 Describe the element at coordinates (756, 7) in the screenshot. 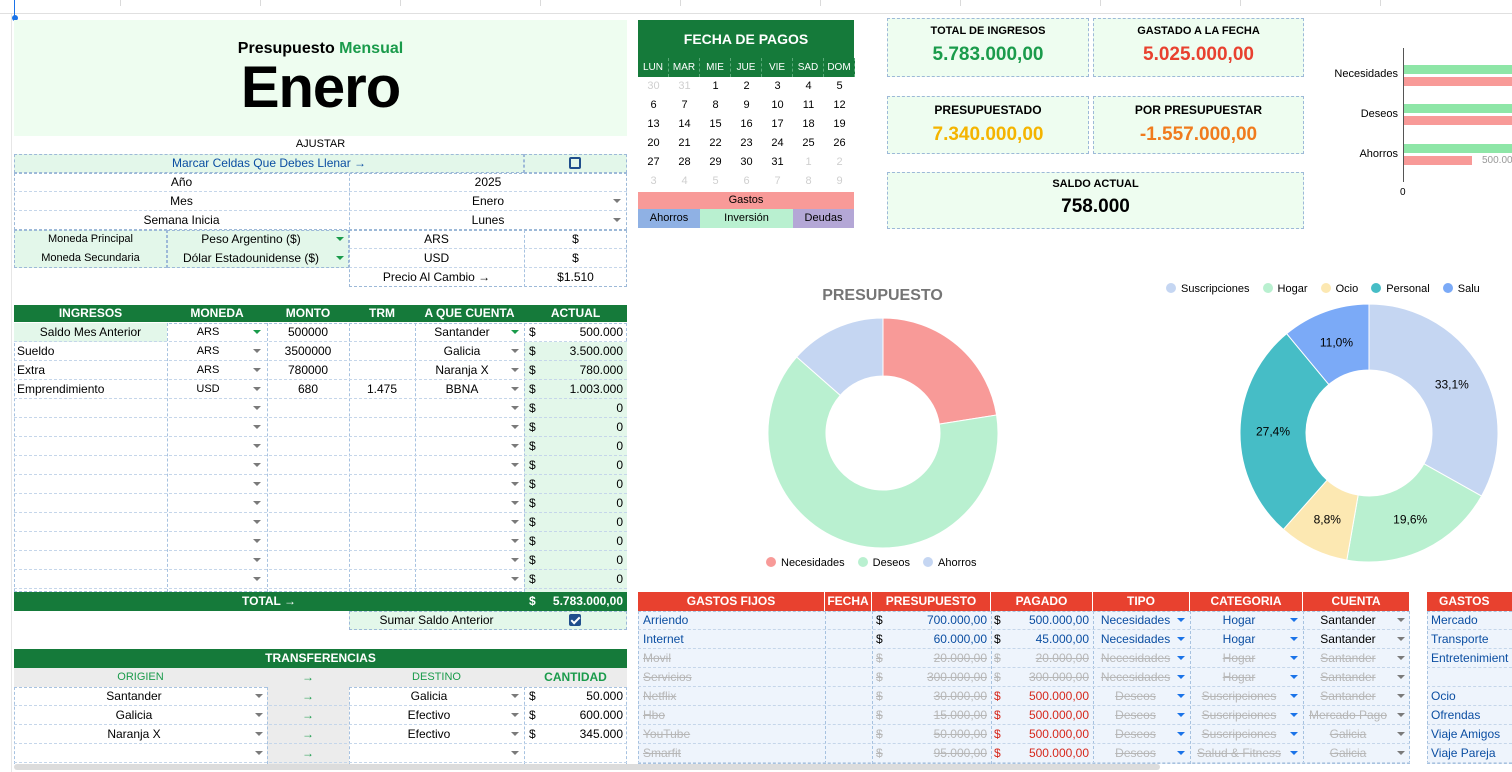

I see `column-header-strip` at that location.